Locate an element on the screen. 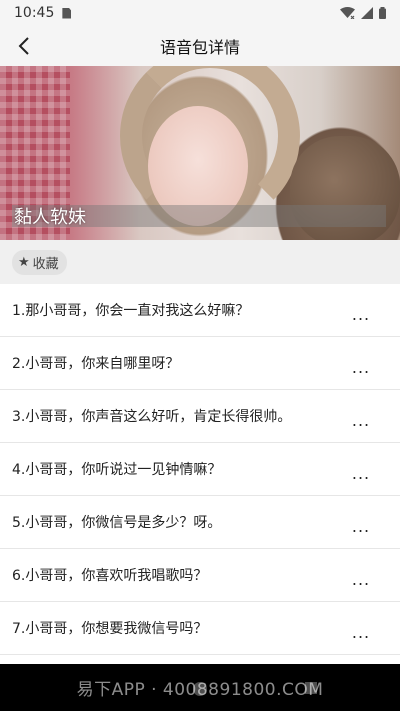 This screenshot has width=400, height=711. recent-apps-icon is located at coordinates (311, 688).